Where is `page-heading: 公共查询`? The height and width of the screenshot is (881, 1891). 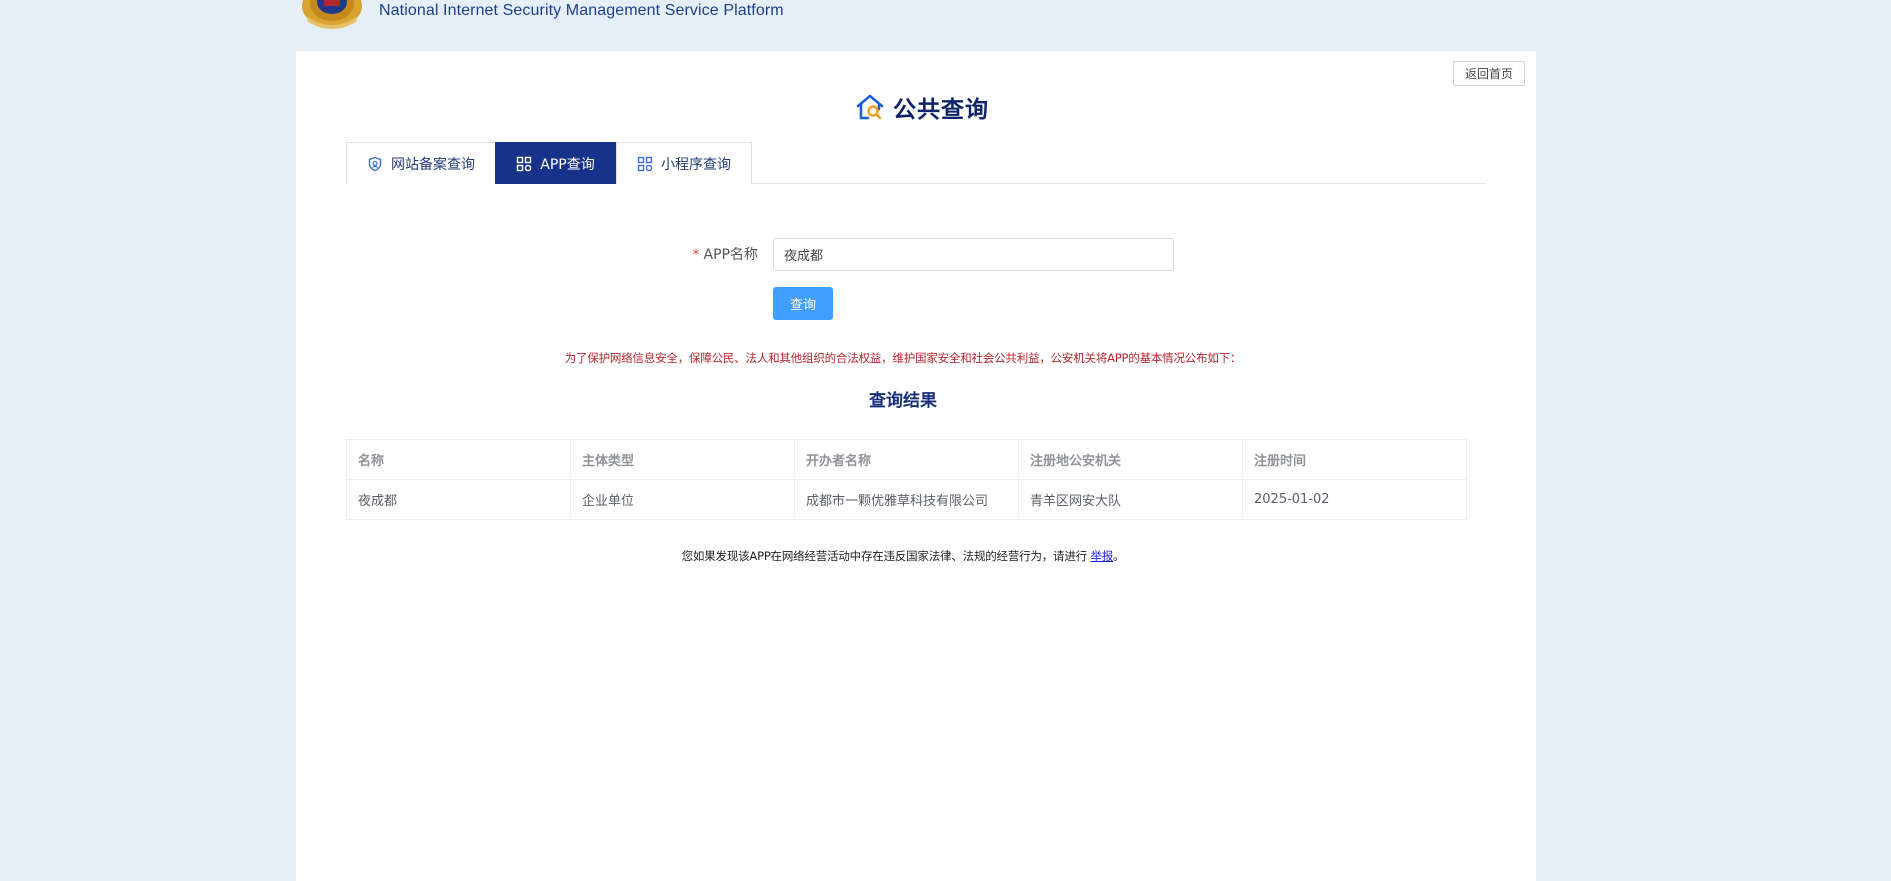 page-heading: 公共查询 is located at coordinates (916, 107).